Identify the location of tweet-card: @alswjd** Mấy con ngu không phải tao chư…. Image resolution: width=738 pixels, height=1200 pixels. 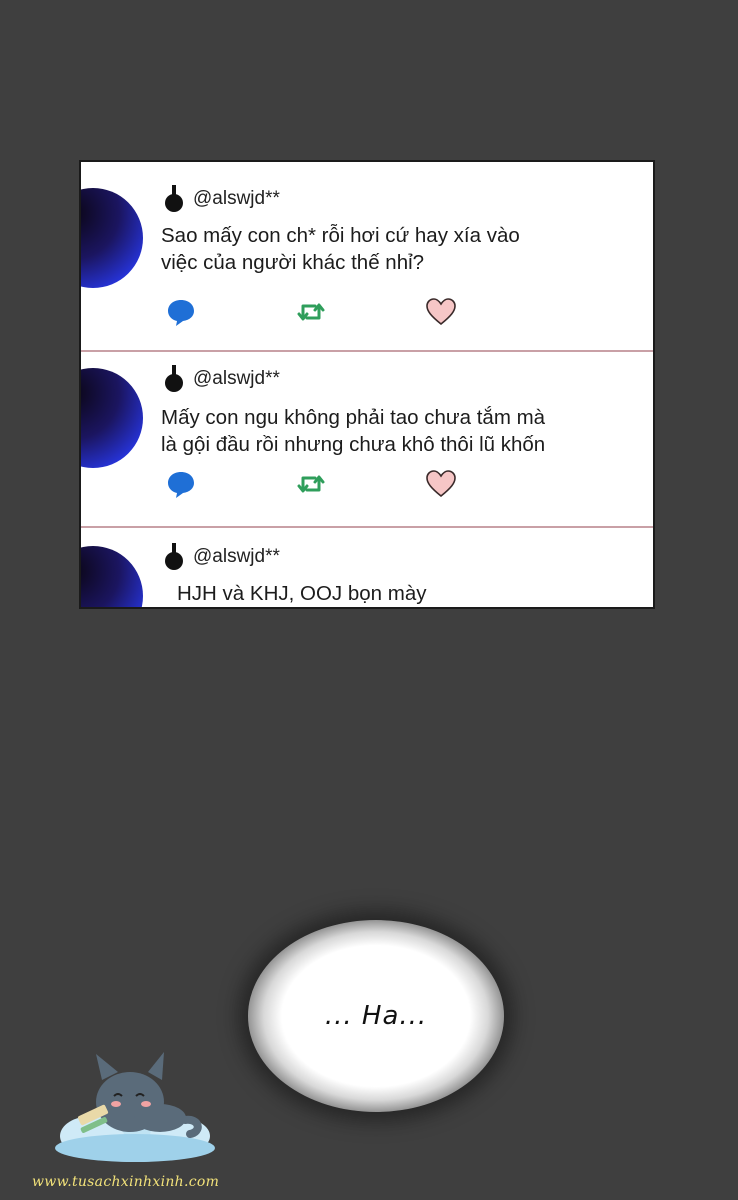
(367, 440).